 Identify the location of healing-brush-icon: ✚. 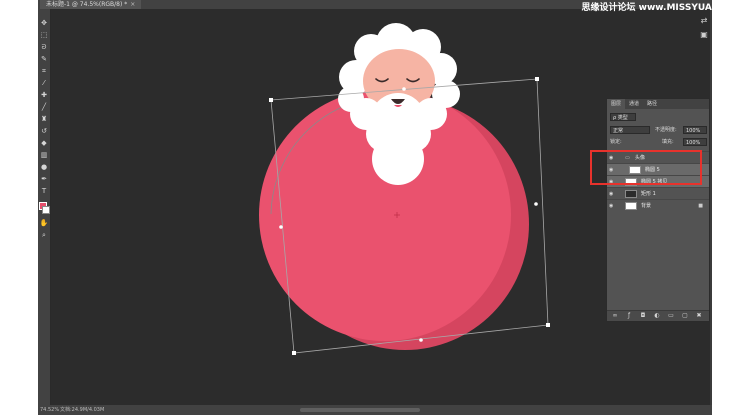
(44, 95).